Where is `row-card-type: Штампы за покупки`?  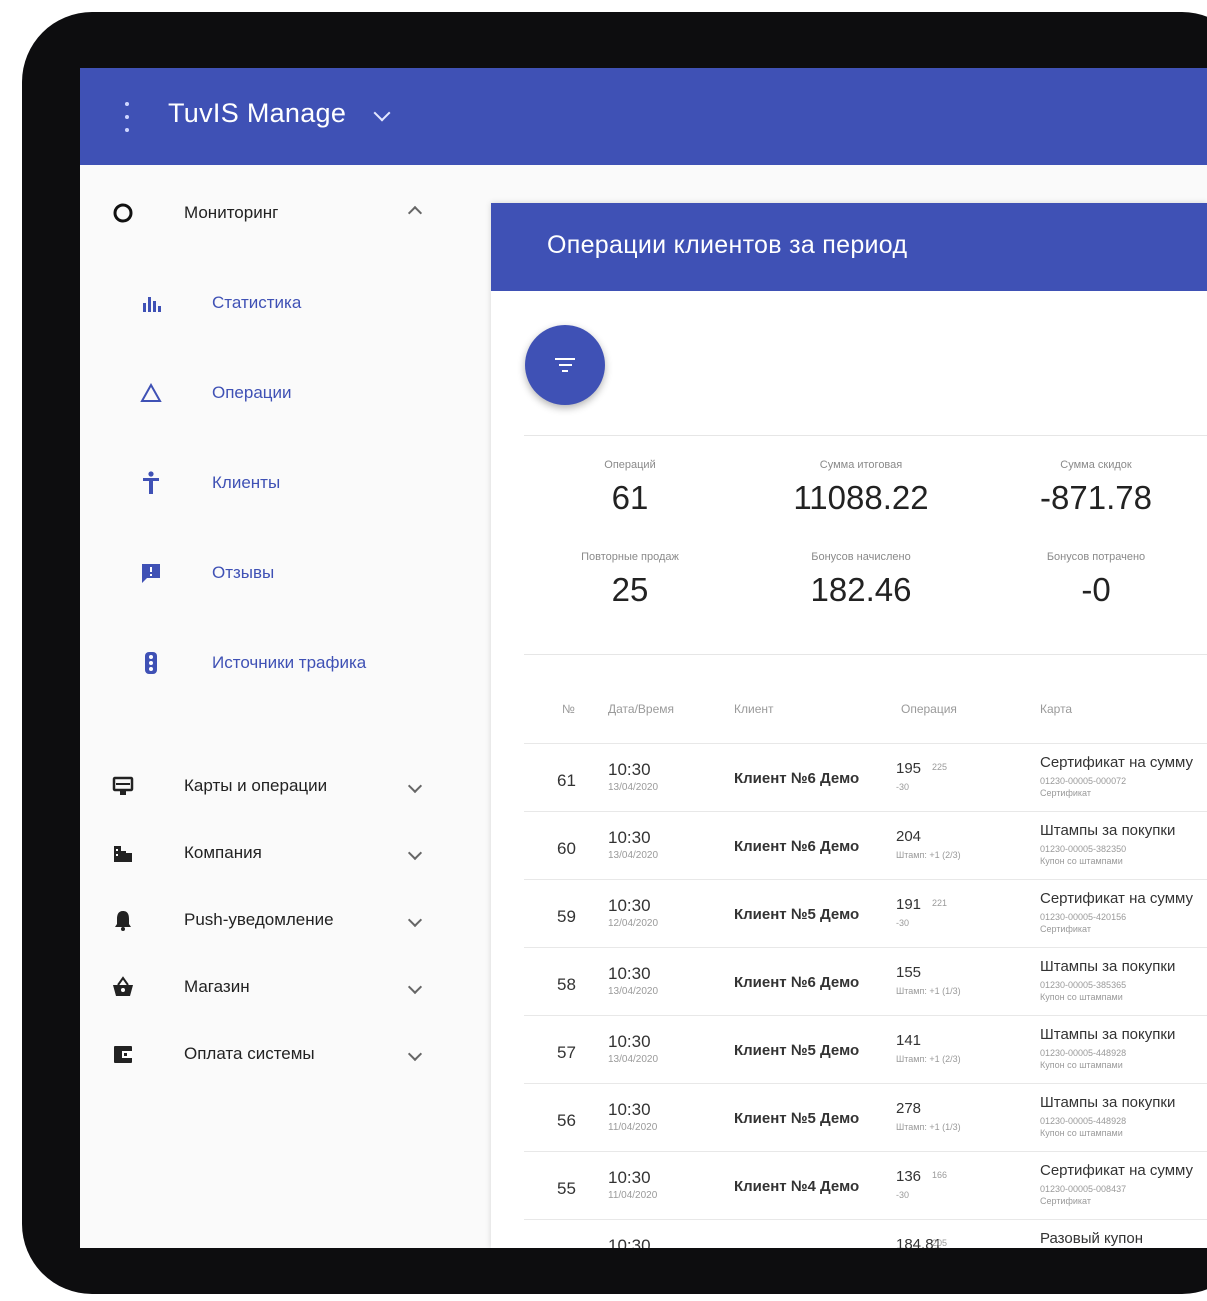
row-card-type: Штампы за покупки is located at coordinates (1108, 1034).